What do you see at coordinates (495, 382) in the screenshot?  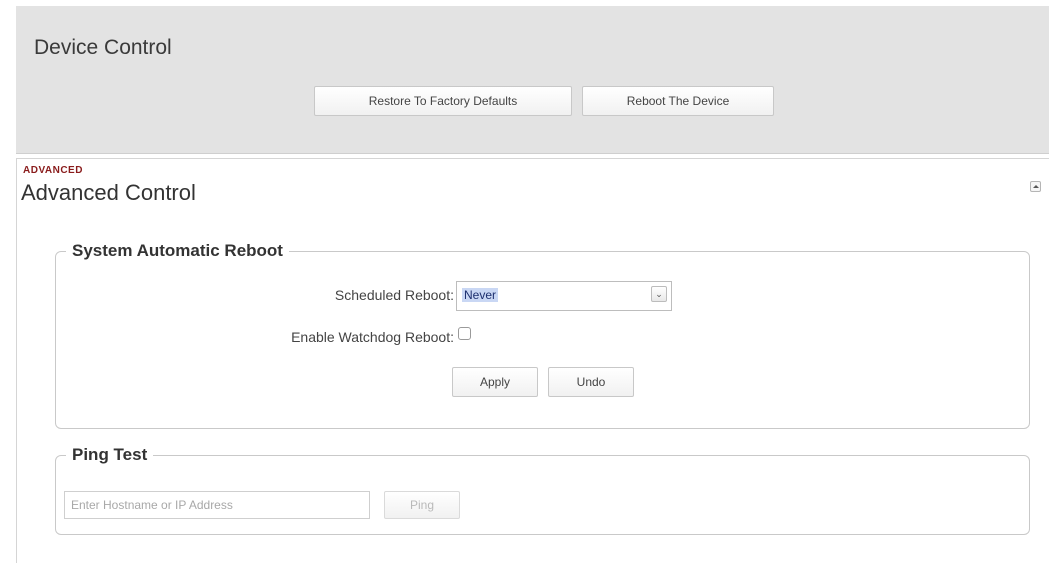 I see `apply-button: Apply` at bounding box center [495, 382].